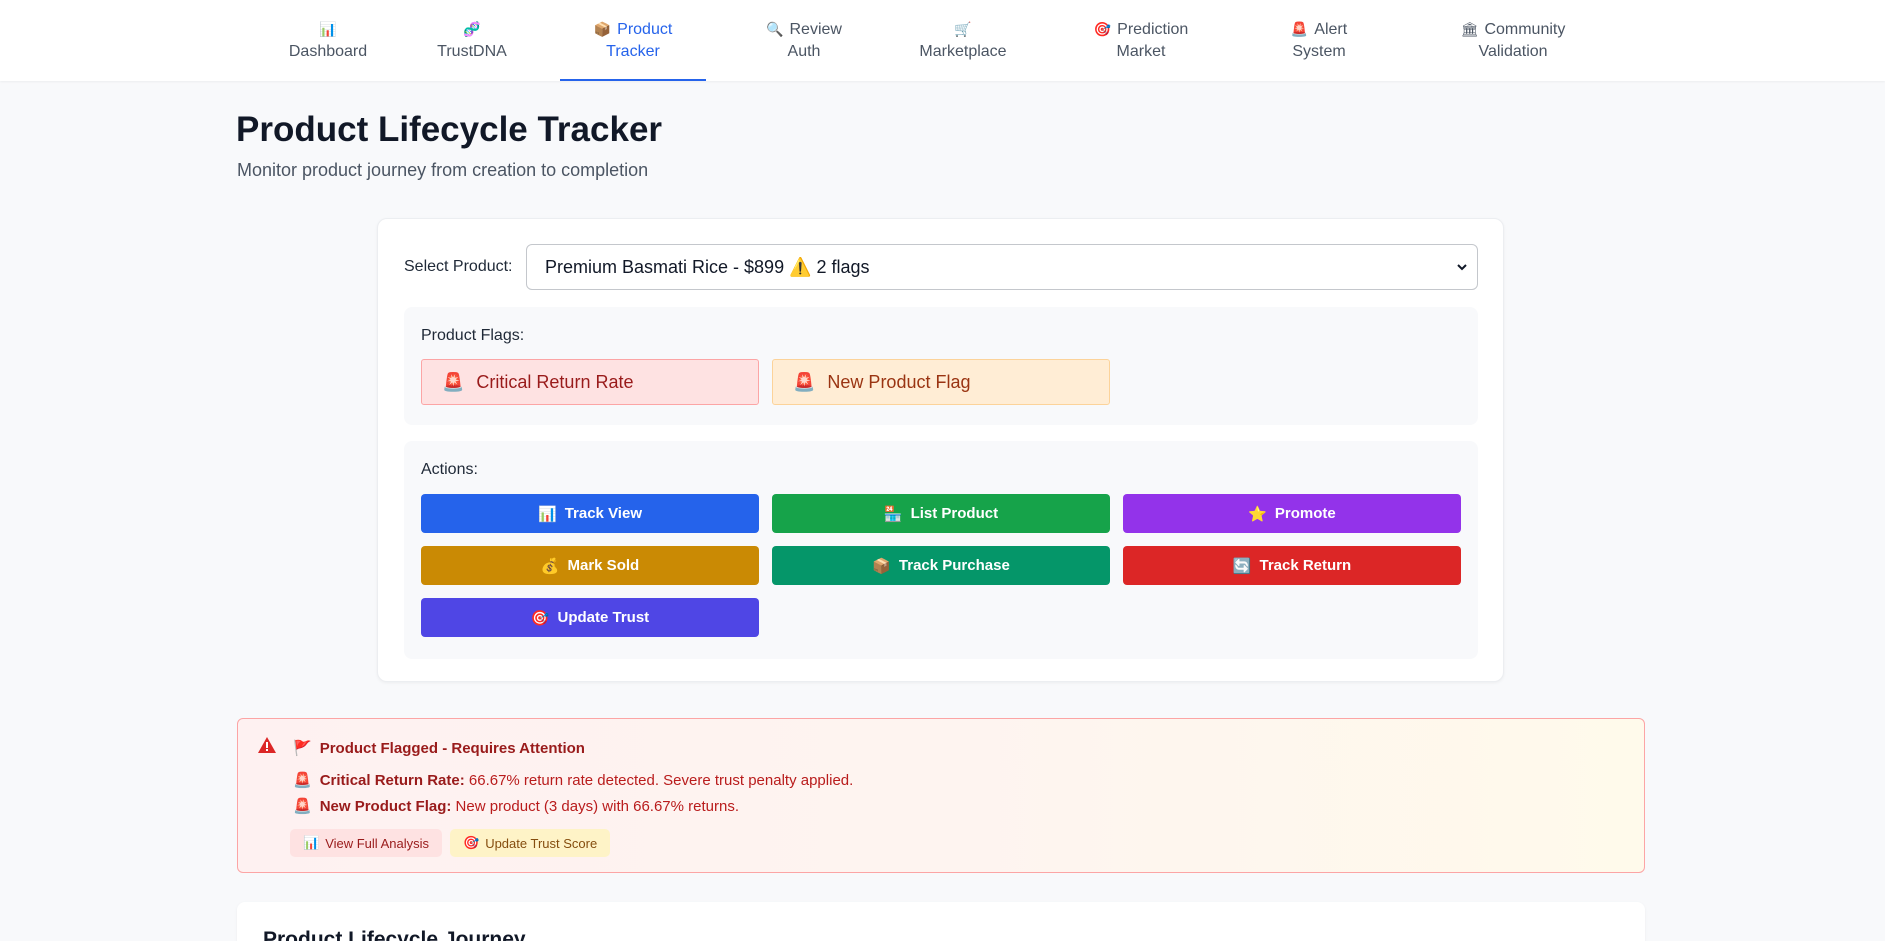 Image resolution: width=1885 pixels, height=941 pixels. What do you see at coordinates (603, 617) in the screenshot?
I see `button-label: Update Trust` at bounding box center [603, 617].